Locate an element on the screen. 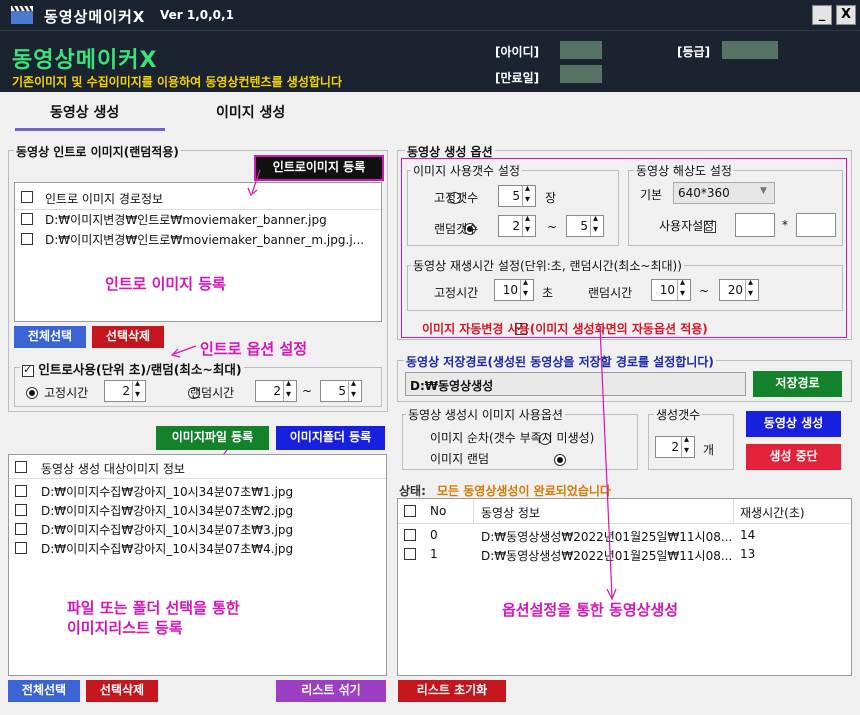  image-usage-title: 동영상 생성시 이미지 사용옵션 is located at coordinates (485, 414).